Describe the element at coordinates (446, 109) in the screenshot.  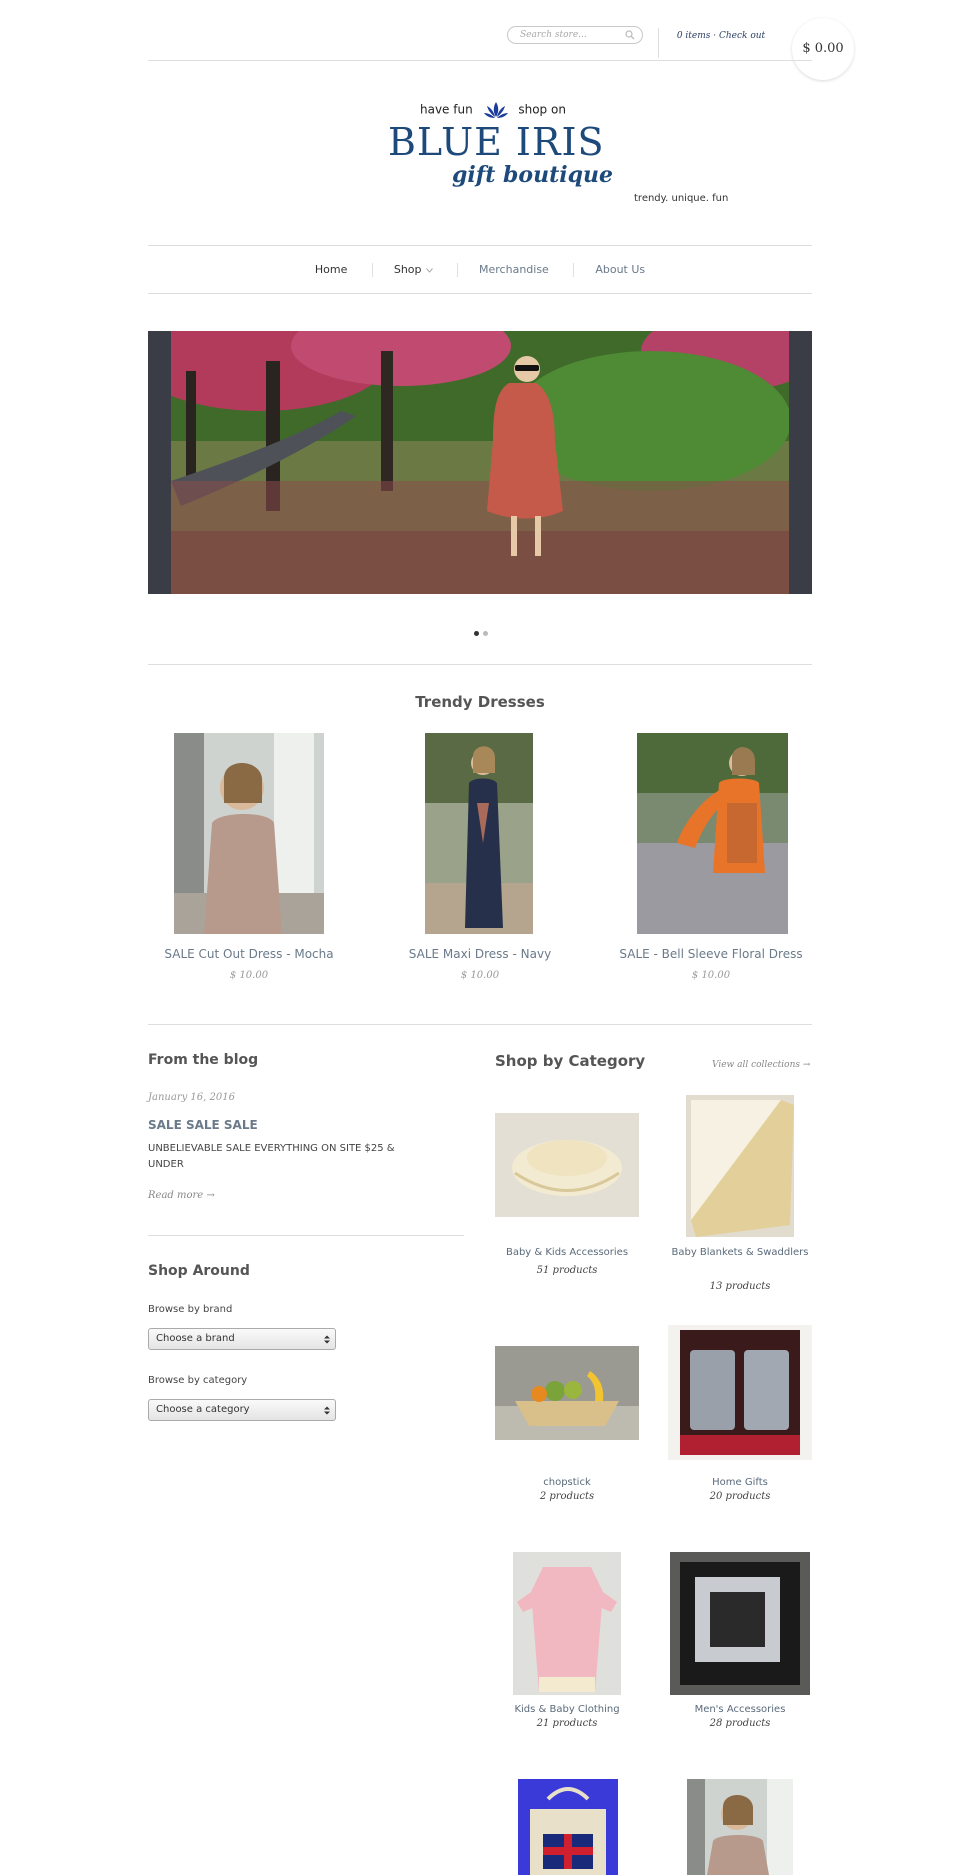
I see `logo-text-left: have fun` at that location.